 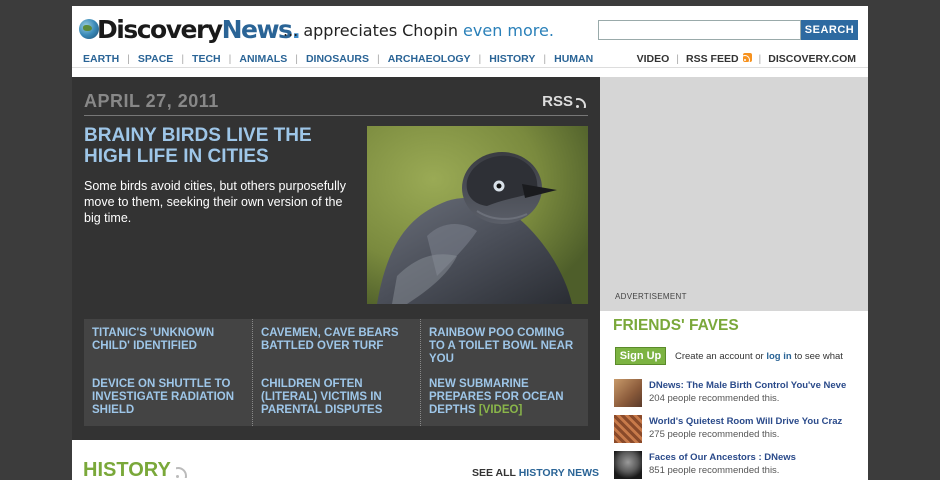 I want to click on sign-up-button: Sign Up, so click(x=640, y=356).